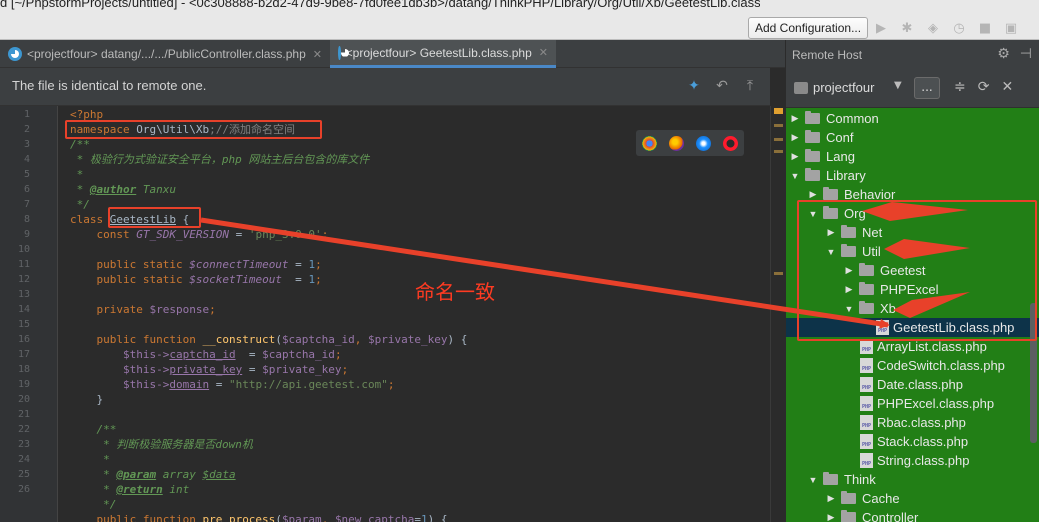  Describe the element at coordinates (676, 143) in the screenshot. I see `firefox-icon` at that location.